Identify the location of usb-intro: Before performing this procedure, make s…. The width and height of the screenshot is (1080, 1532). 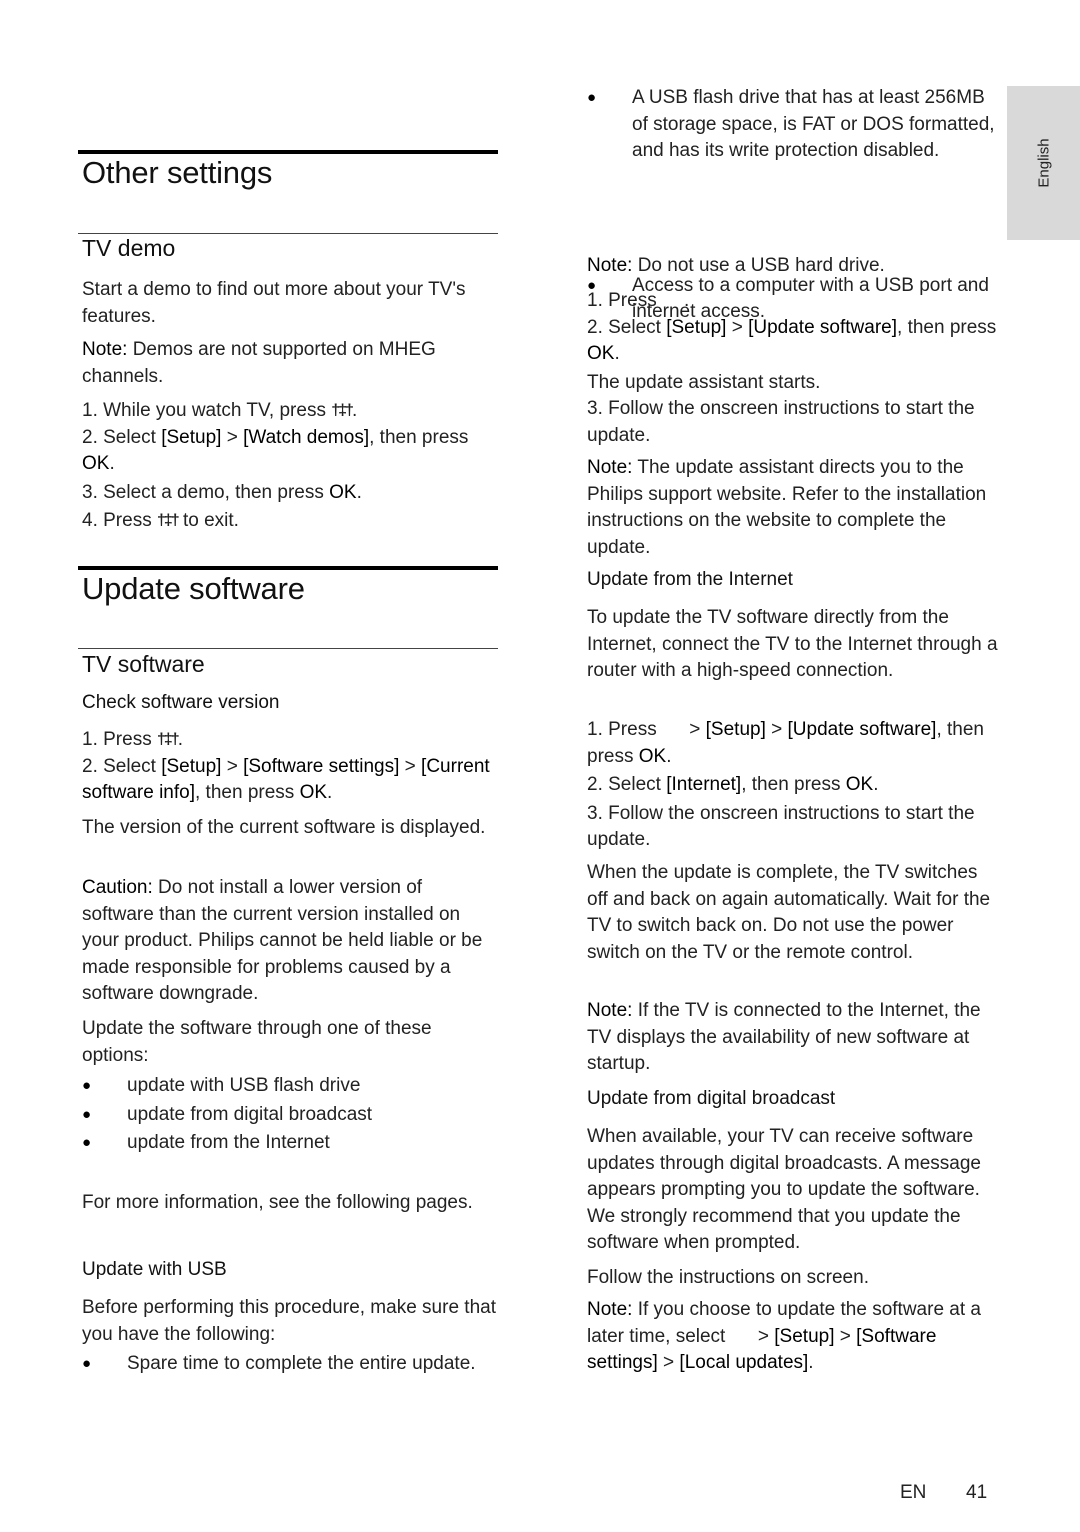
(289, 1321).